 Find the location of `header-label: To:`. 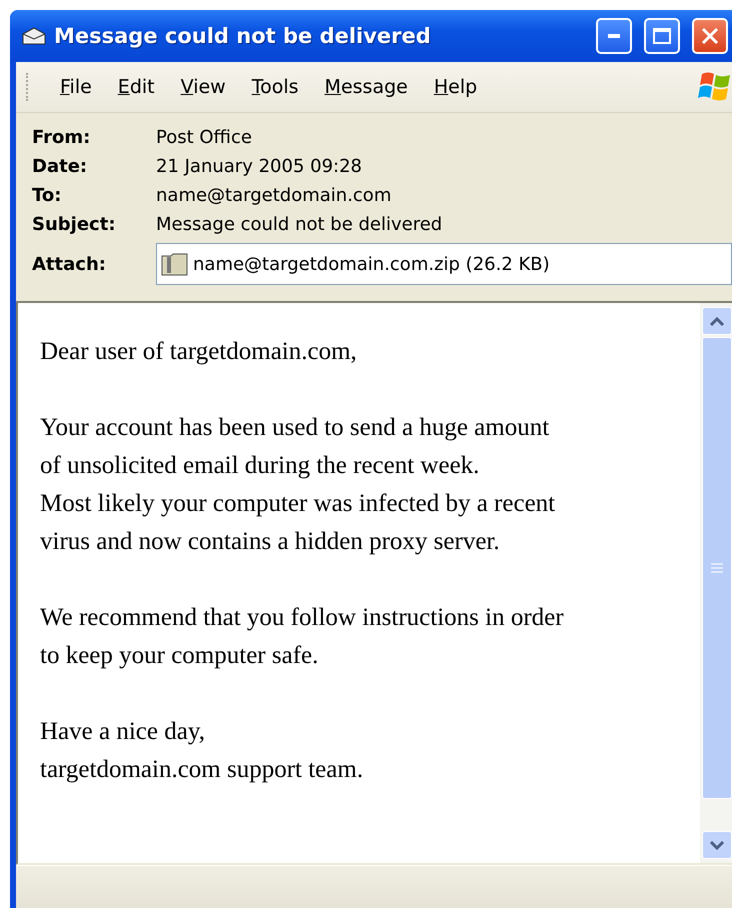

header-label: To: is located at coordinates (47, 195).